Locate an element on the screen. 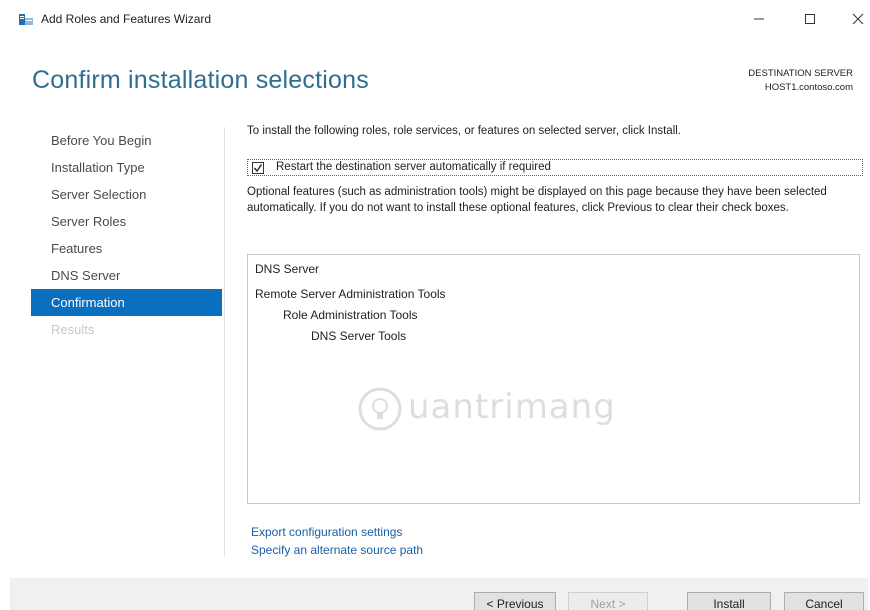  selection-item-dns-server-tools: DNS Server Tools is located at coordinates (359, 336).